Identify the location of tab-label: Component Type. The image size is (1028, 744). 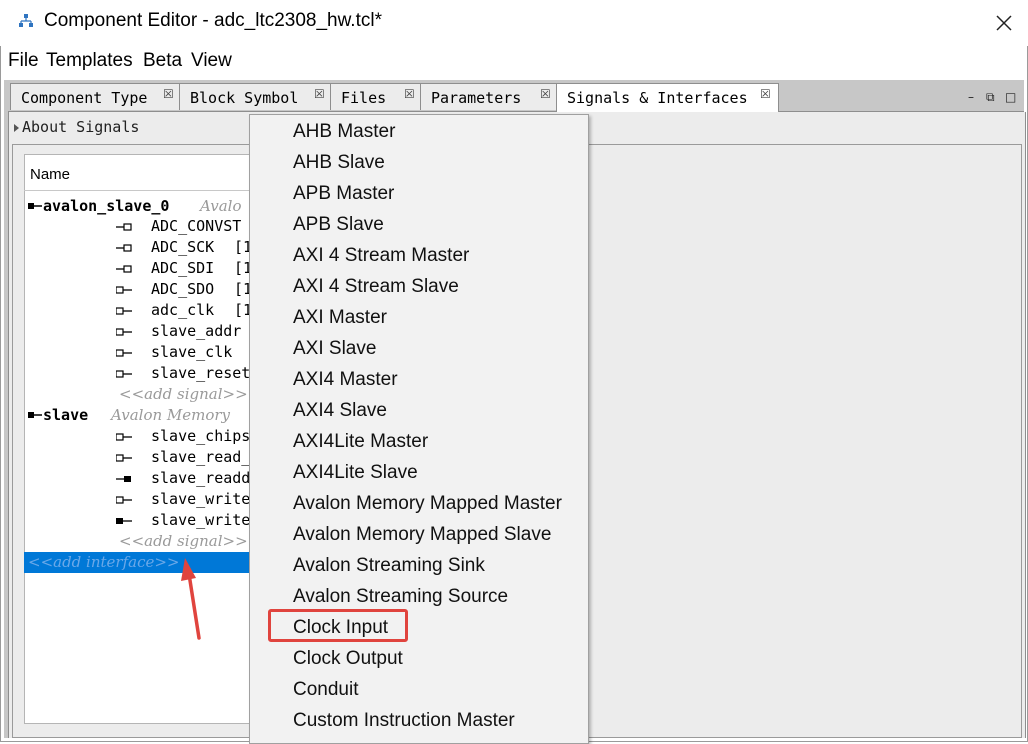
(84, 98).